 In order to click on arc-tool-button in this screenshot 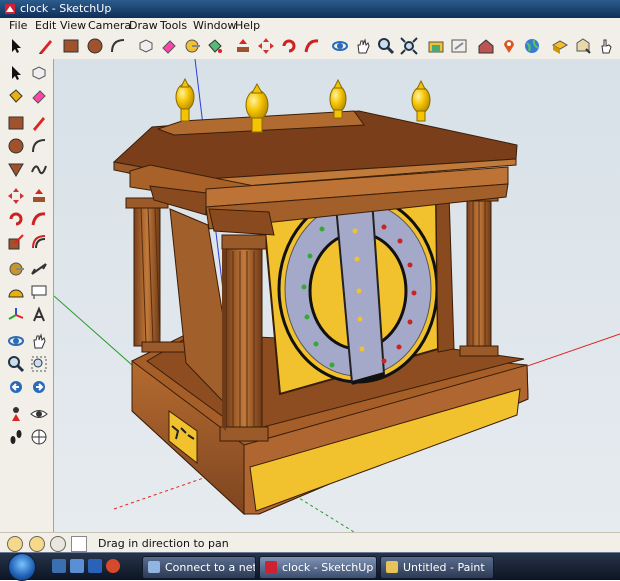, I will do `click(118, 46)`.